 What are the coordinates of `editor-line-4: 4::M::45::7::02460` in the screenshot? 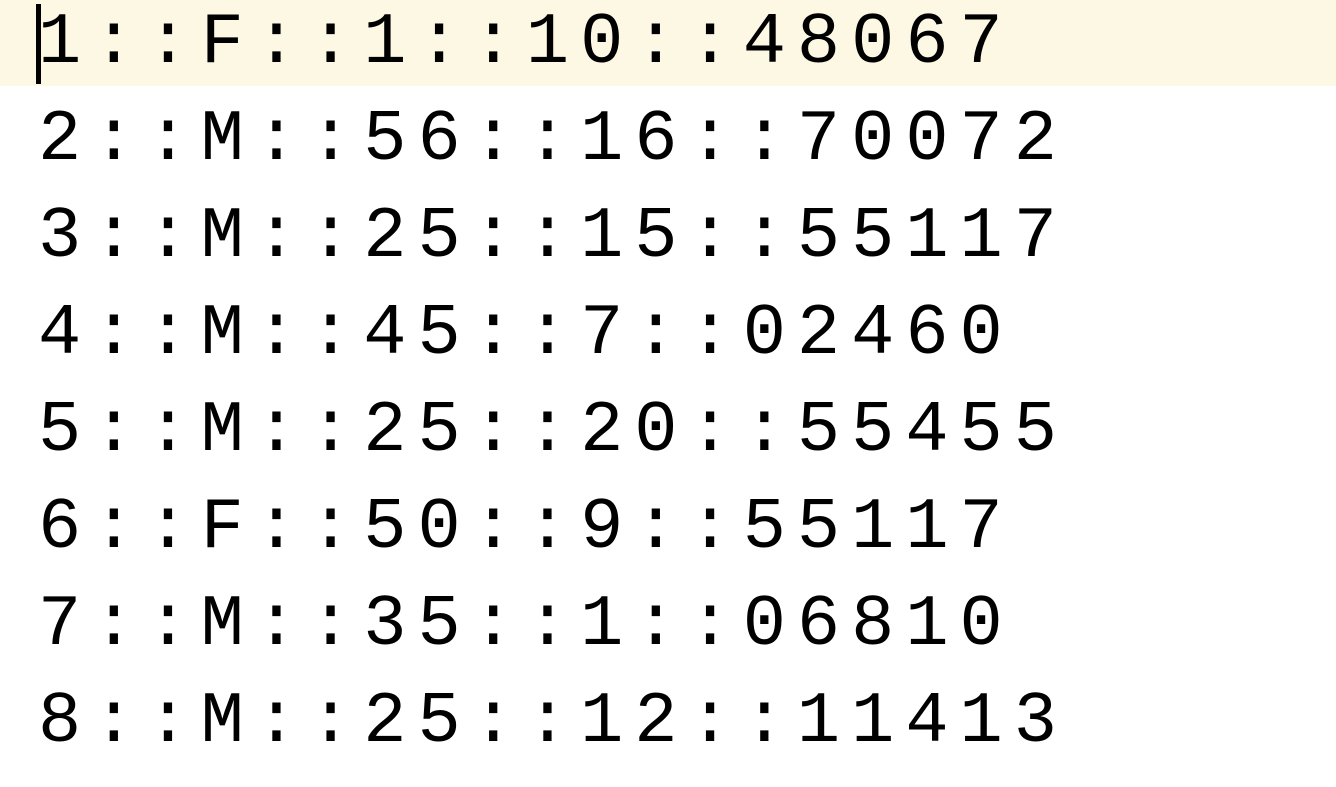 It's located at (668, 334).